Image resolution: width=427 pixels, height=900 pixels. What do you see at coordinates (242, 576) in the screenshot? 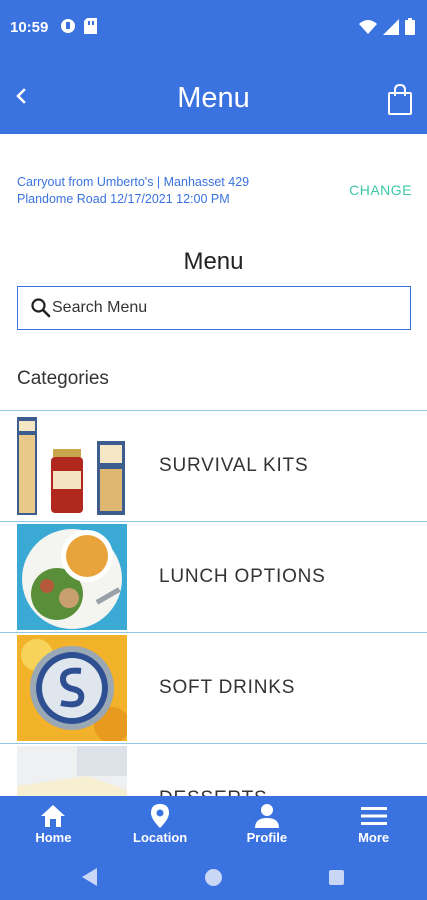
I see `category-label: LUNCH OPTIONS` at bounding box center [242, 576].